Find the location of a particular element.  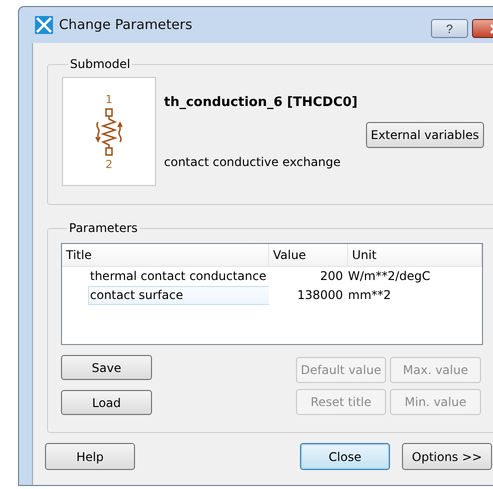

value-cell-text: 200 is located at coordinates (331, 276).